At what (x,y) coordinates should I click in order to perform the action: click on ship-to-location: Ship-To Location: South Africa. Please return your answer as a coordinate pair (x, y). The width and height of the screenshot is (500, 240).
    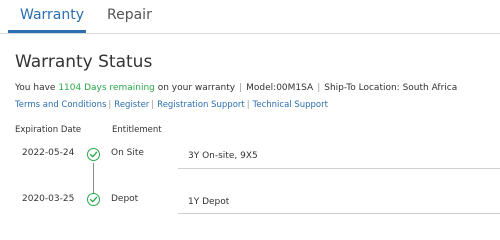
    Looking at the image, I should click on (391, 88).